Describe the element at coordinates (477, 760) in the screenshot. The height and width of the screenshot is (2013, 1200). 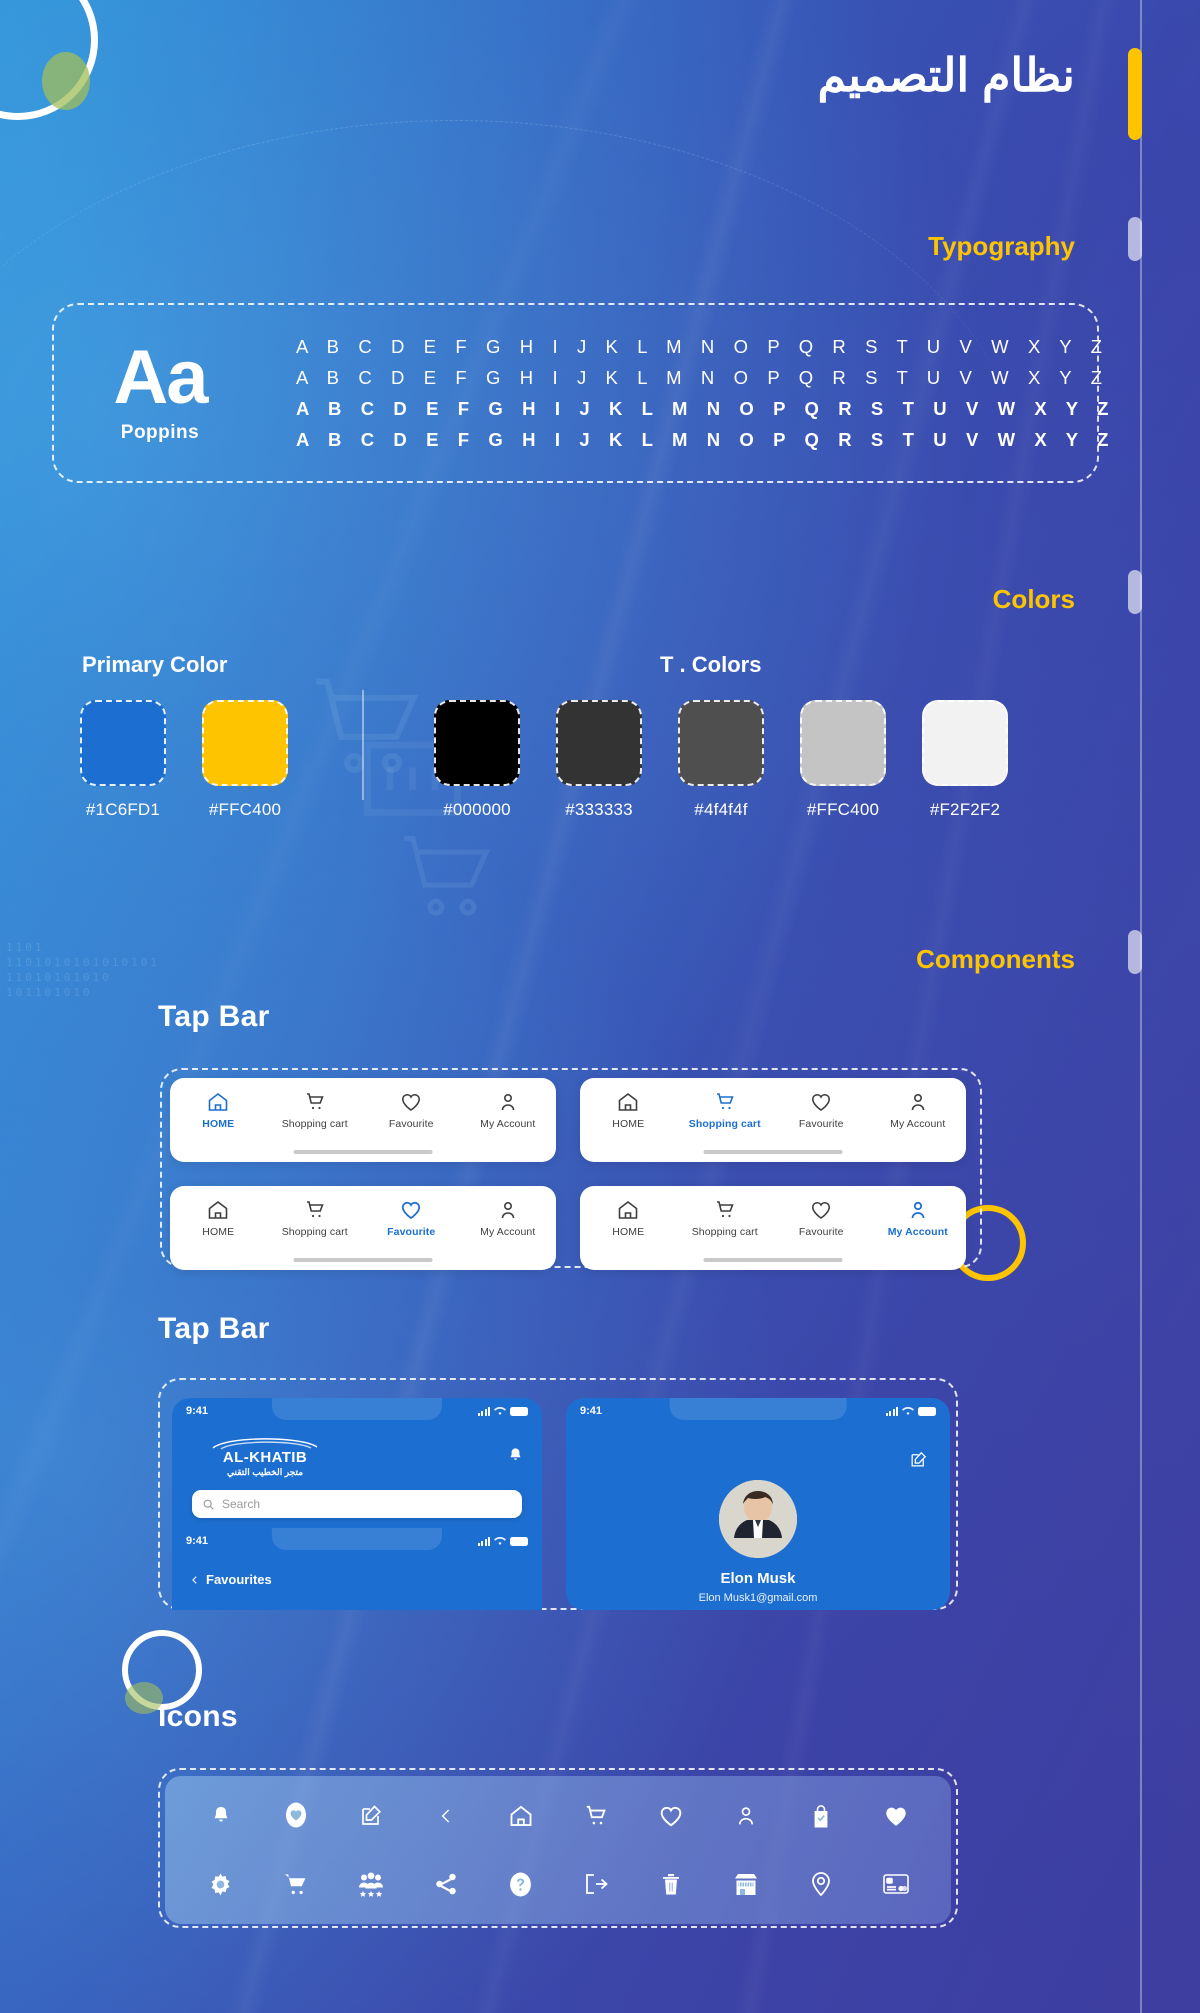
I see `swatch-tcolor-1: #000000` at that location.